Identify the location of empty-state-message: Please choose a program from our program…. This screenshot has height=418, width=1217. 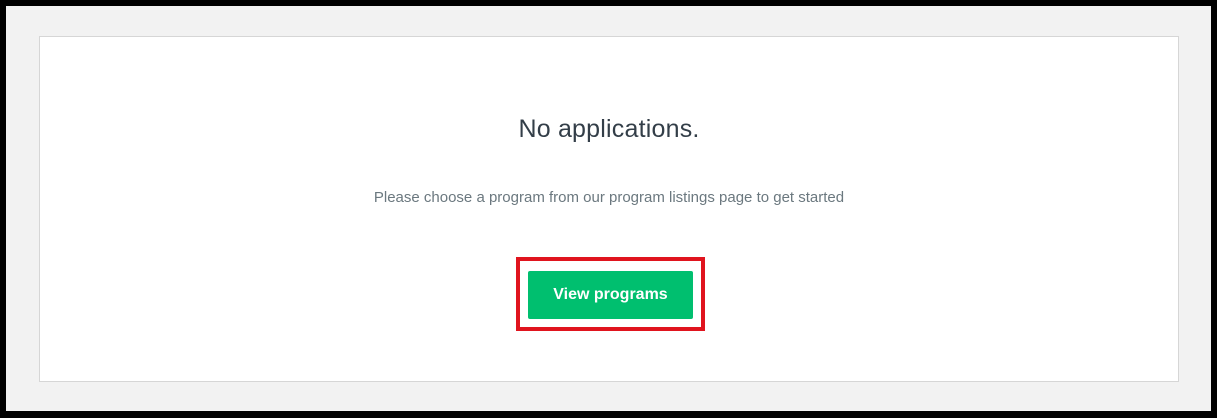
(609, 197).